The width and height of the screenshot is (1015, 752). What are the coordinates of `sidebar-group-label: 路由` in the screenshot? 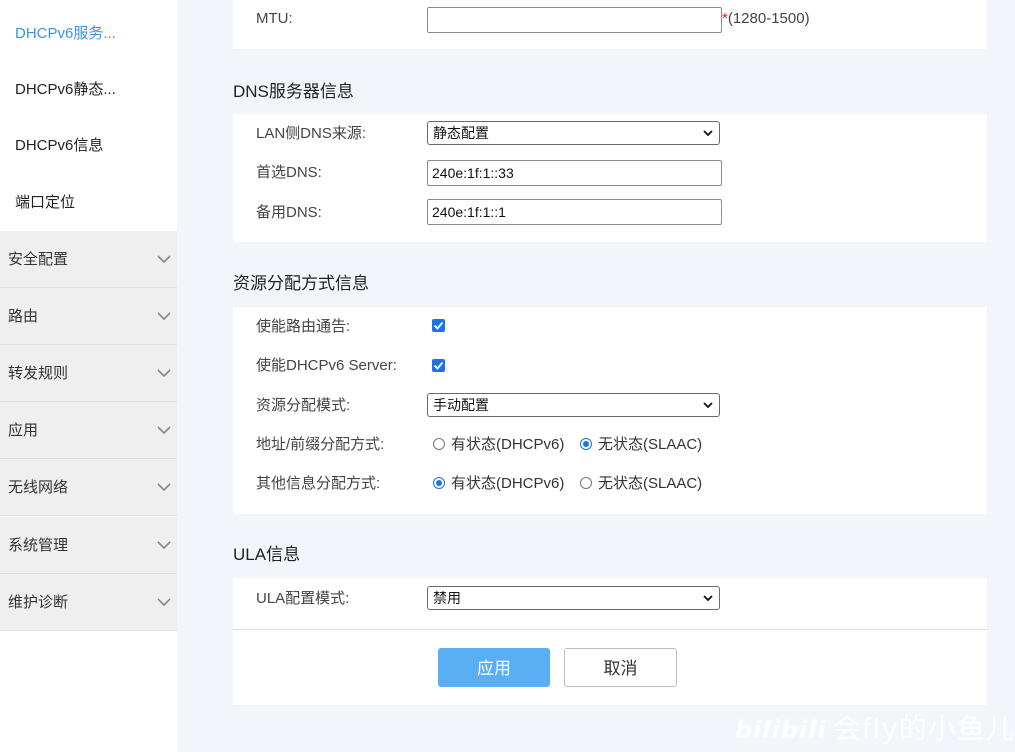 It's located at (23, 316).